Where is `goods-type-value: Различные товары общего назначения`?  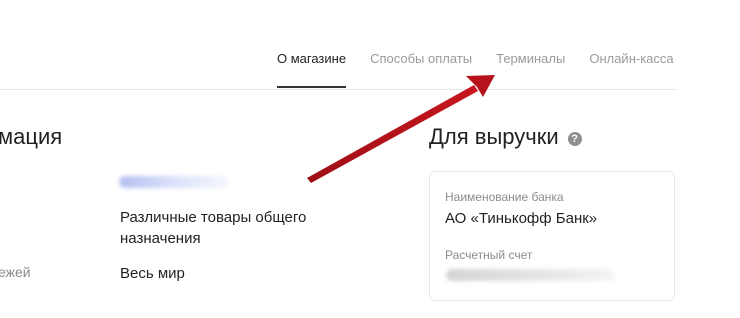 goods-type-value: Различные товары общего назначения is located at coordinates (213, 228).